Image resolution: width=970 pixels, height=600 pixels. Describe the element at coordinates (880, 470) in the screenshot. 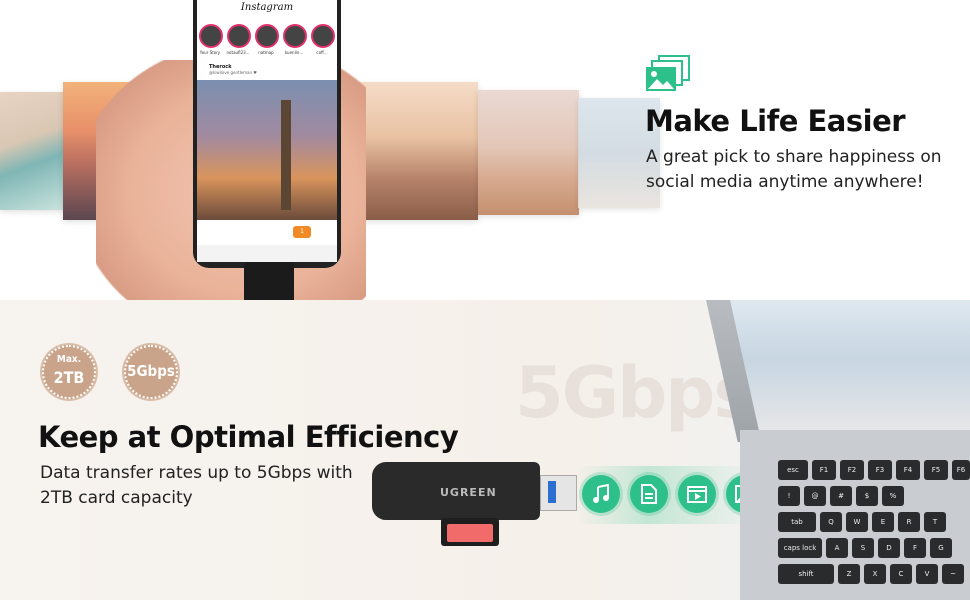

I see `key: F3` at that location.